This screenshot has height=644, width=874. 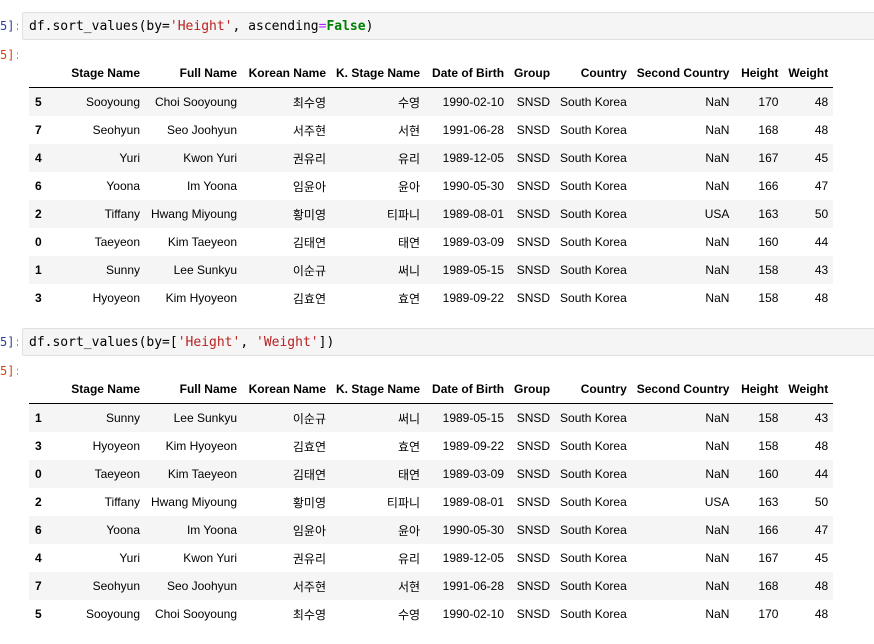 I want to click on code-text: ,, so click(x=248, y=342).